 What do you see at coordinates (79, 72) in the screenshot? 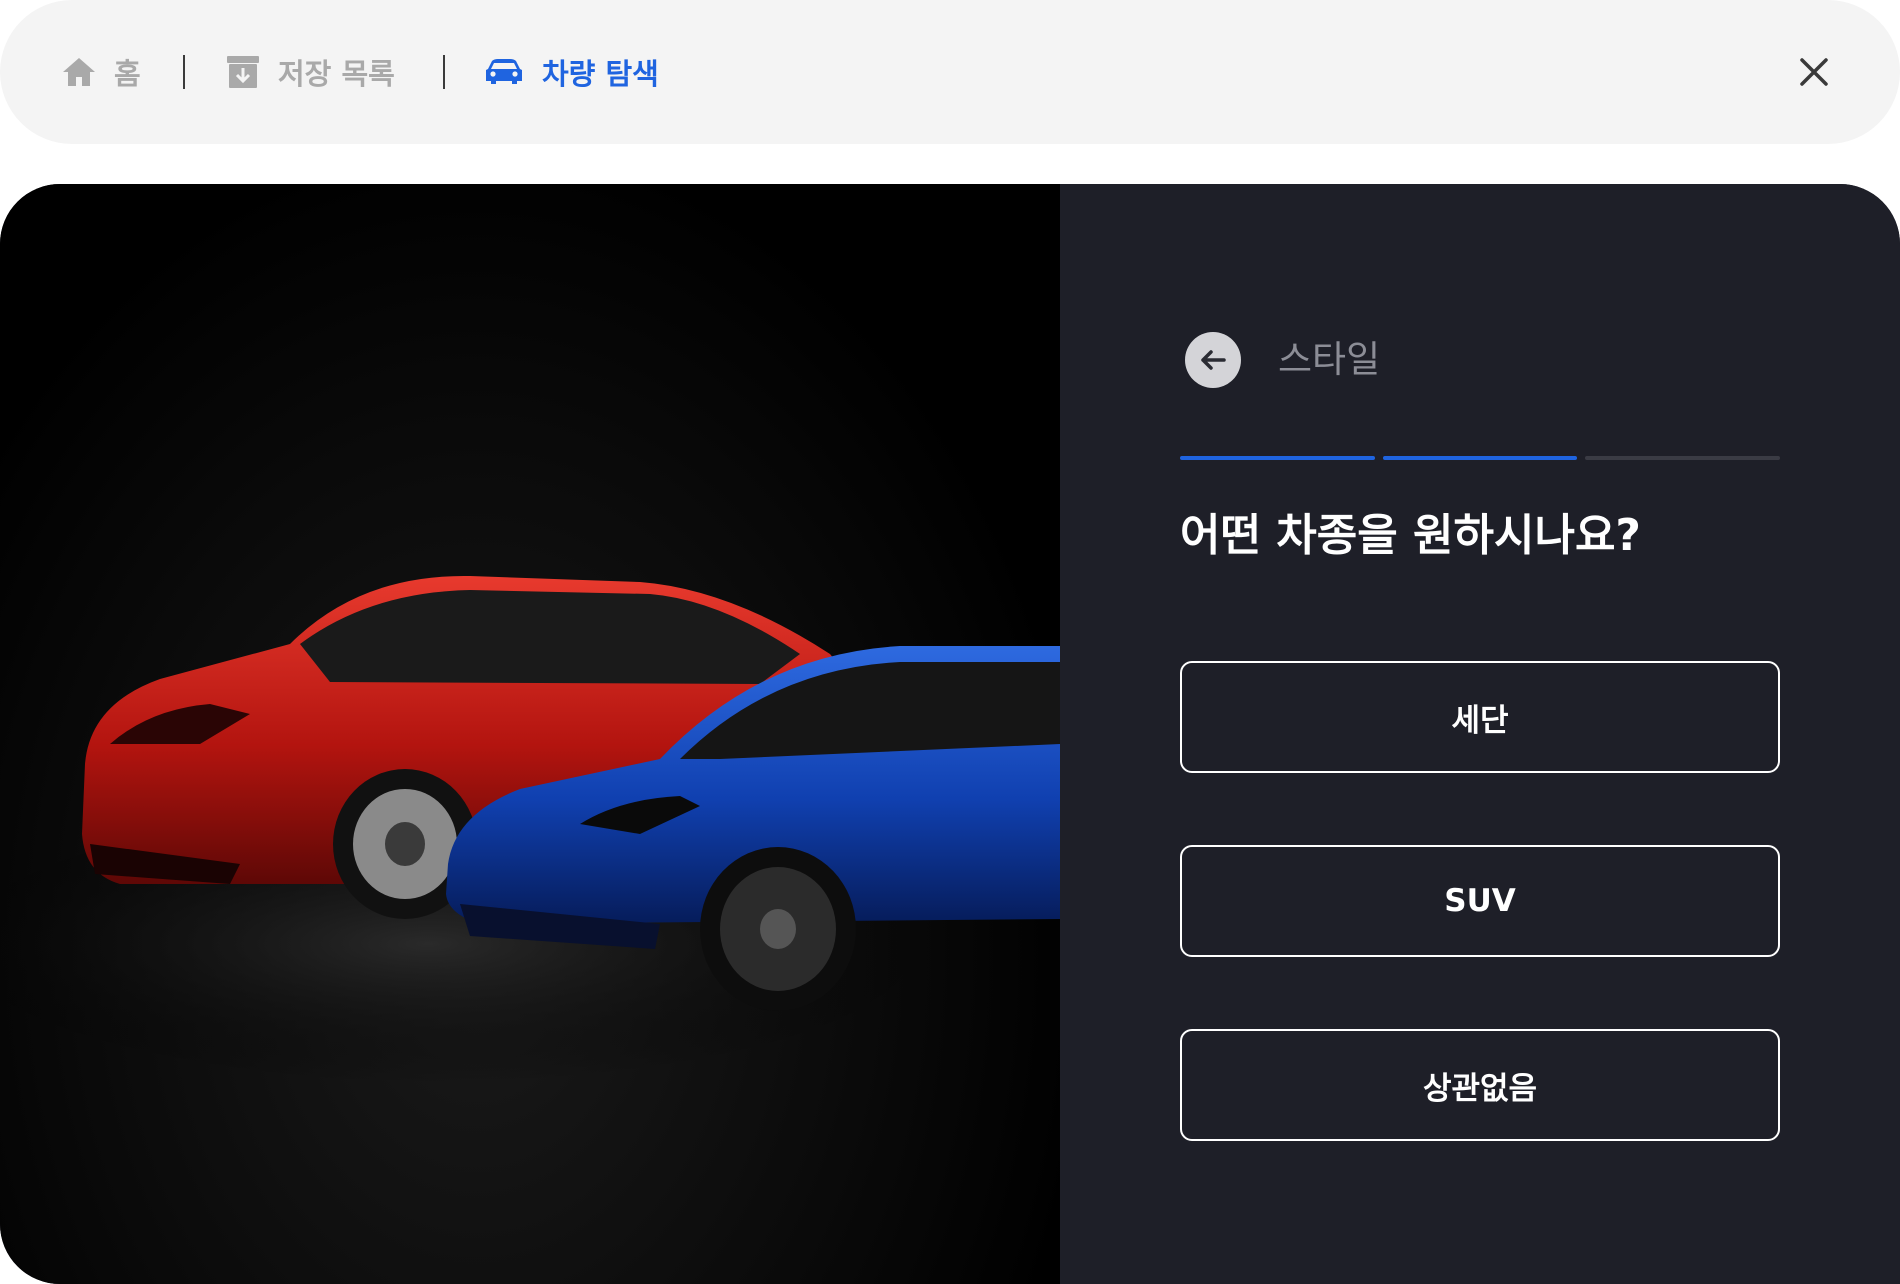
I see `home-icon` at bounding box center [79, 72].